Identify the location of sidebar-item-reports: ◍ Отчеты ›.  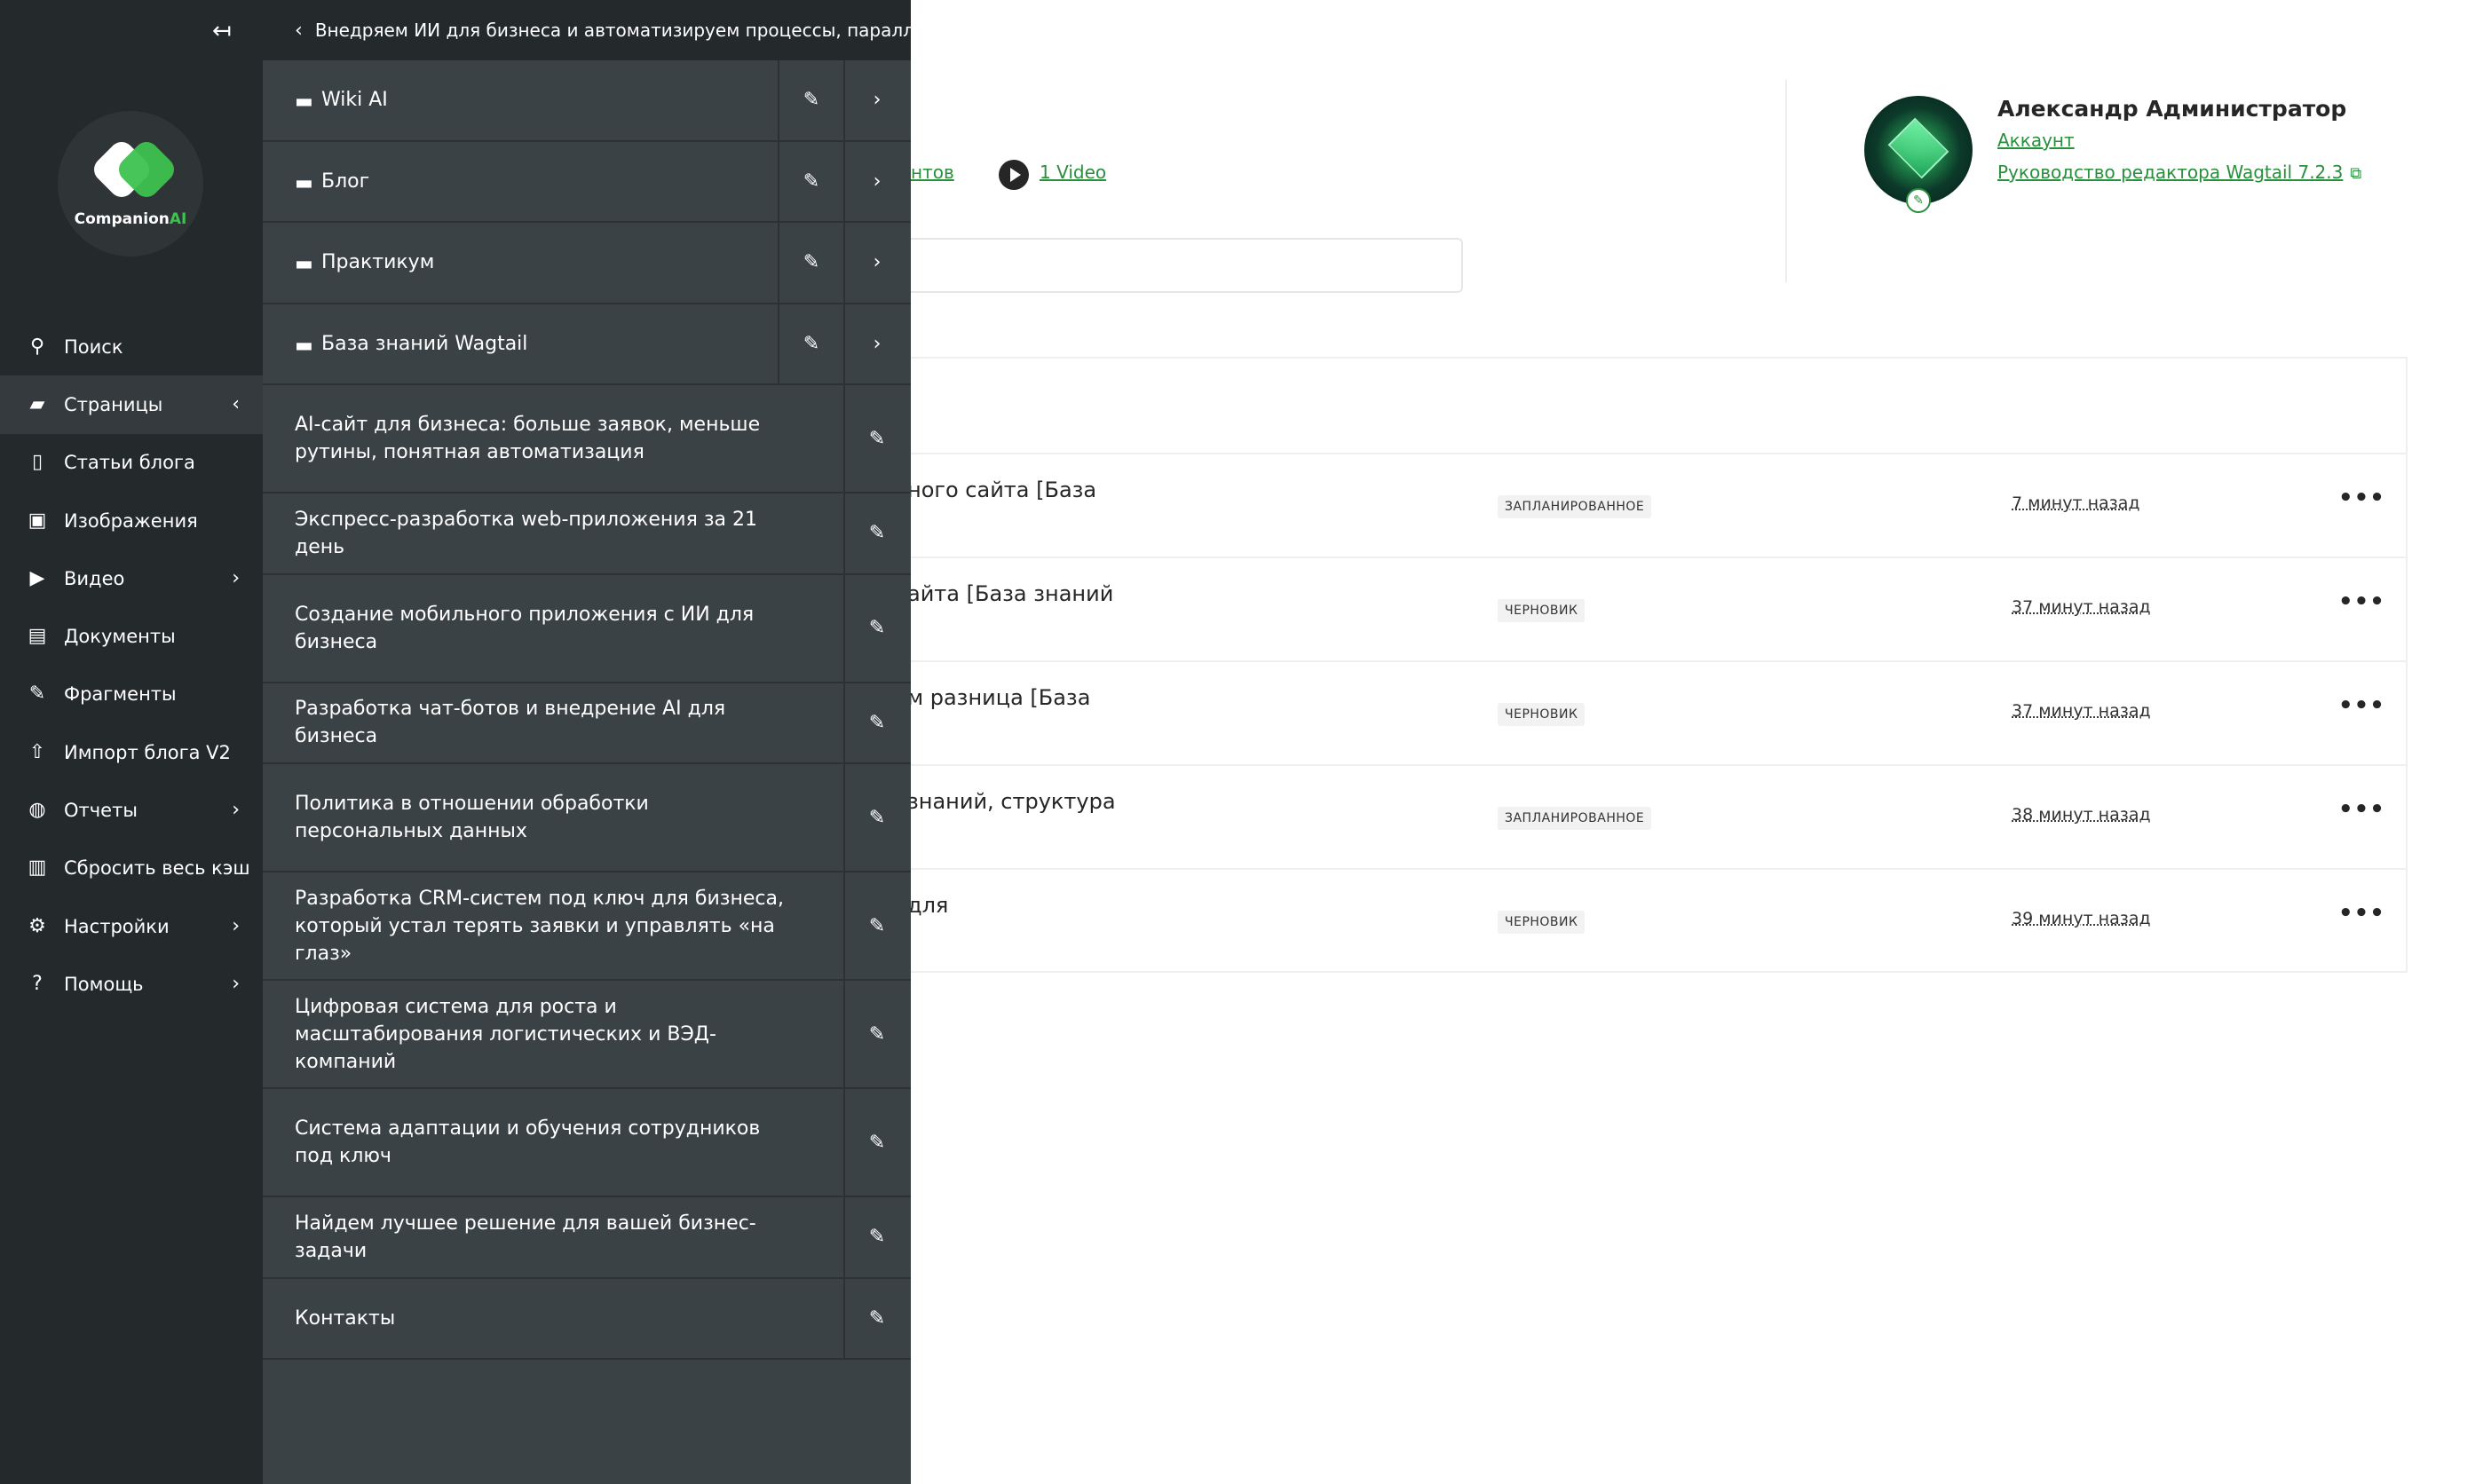
(131, 810).